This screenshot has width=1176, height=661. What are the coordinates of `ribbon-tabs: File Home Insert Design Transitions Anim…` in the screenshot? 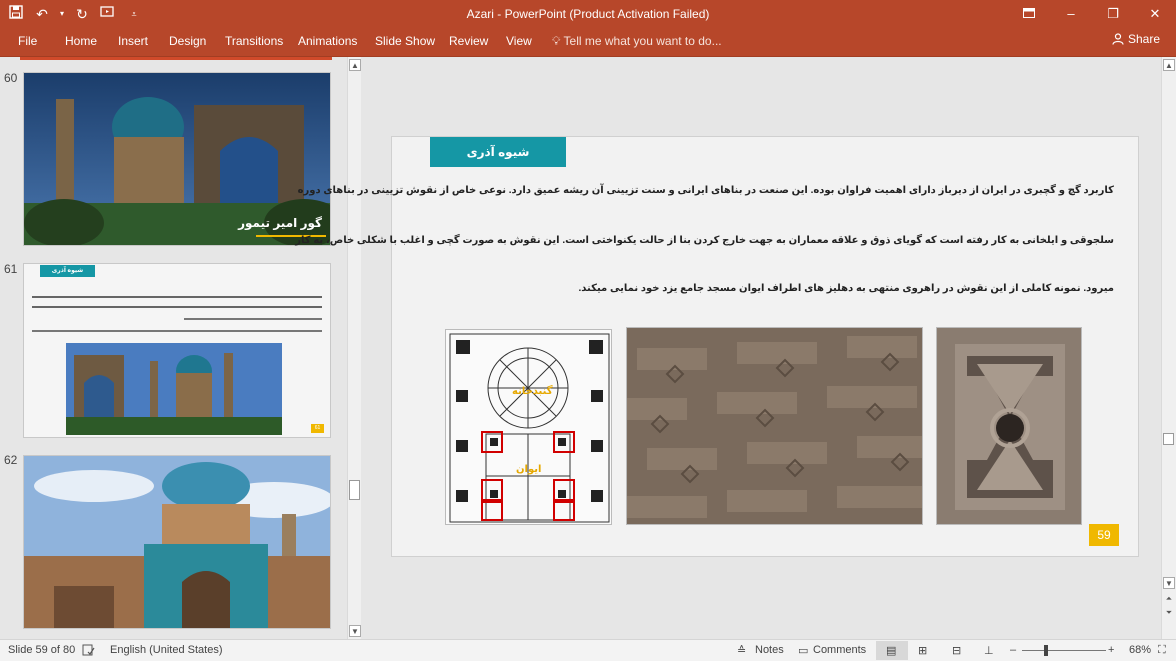 It's located at (588, 42).